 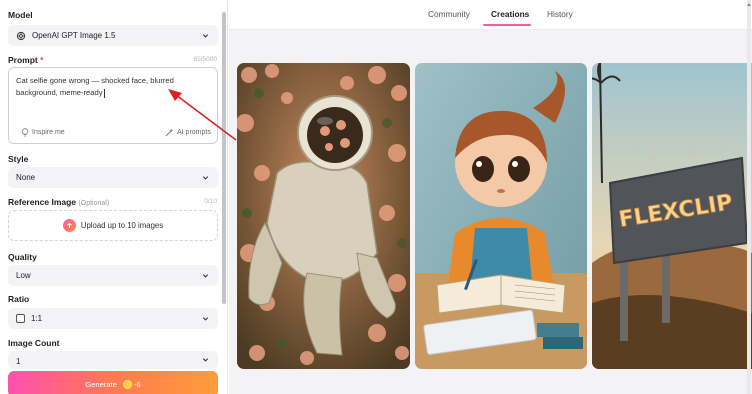 I want to click on tab-history: History, so click(x=560, y=14).